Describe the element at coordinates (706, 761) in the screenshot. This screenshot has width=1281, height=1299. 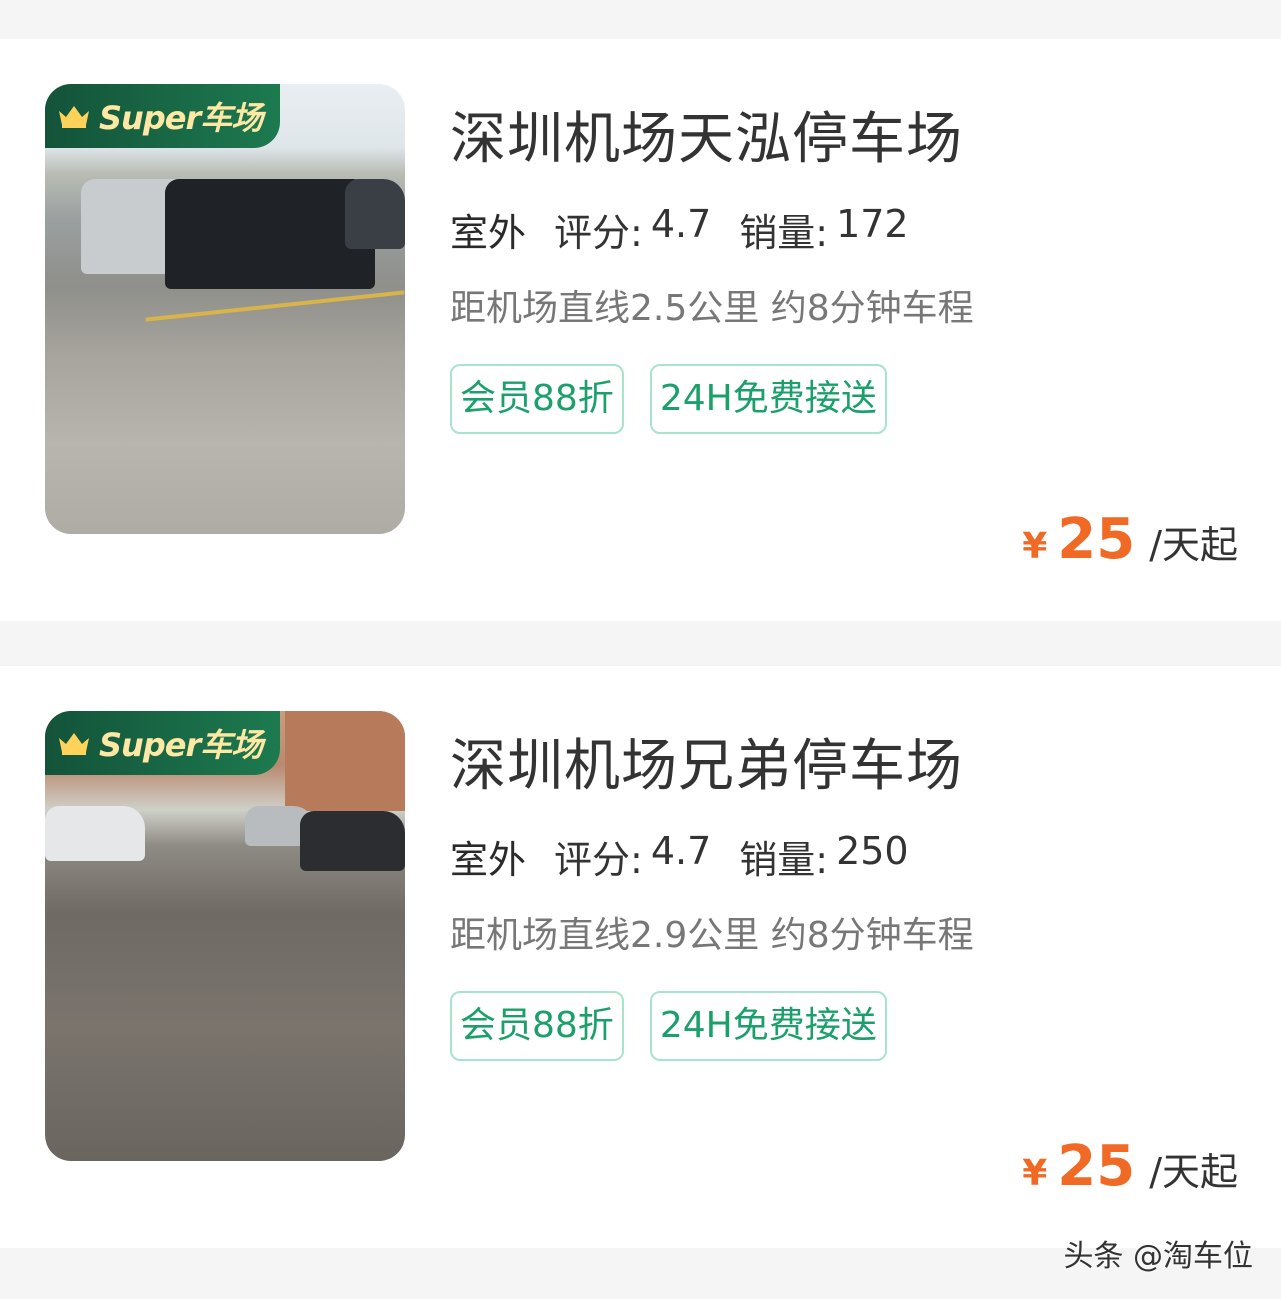
I see `parking-name: 深圳机场兄弟停车场` at that location.